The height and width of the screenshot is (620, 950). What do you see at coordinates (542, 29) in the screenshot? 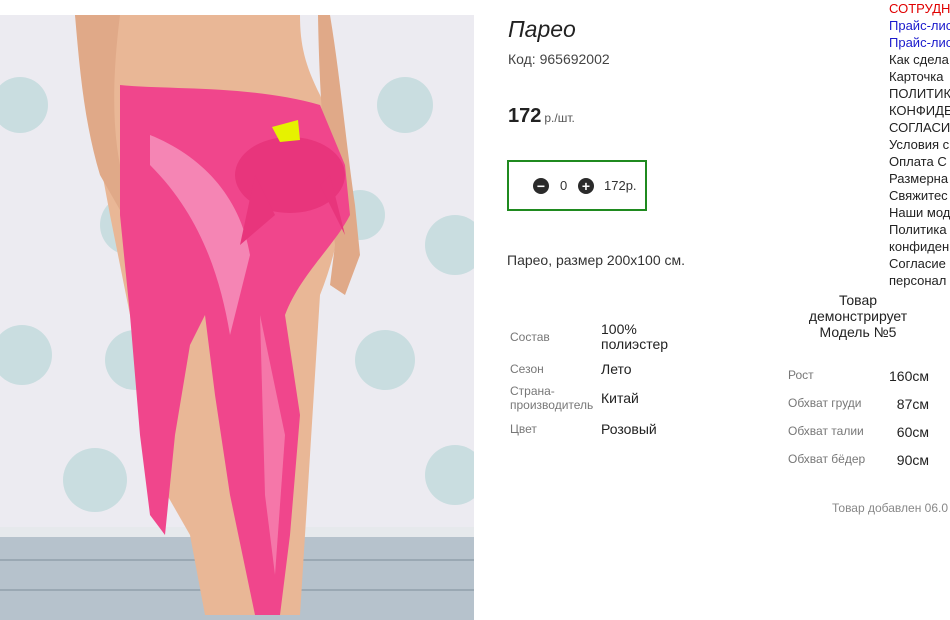
I see `product-title: Парео` at bounding box center [542, 29].